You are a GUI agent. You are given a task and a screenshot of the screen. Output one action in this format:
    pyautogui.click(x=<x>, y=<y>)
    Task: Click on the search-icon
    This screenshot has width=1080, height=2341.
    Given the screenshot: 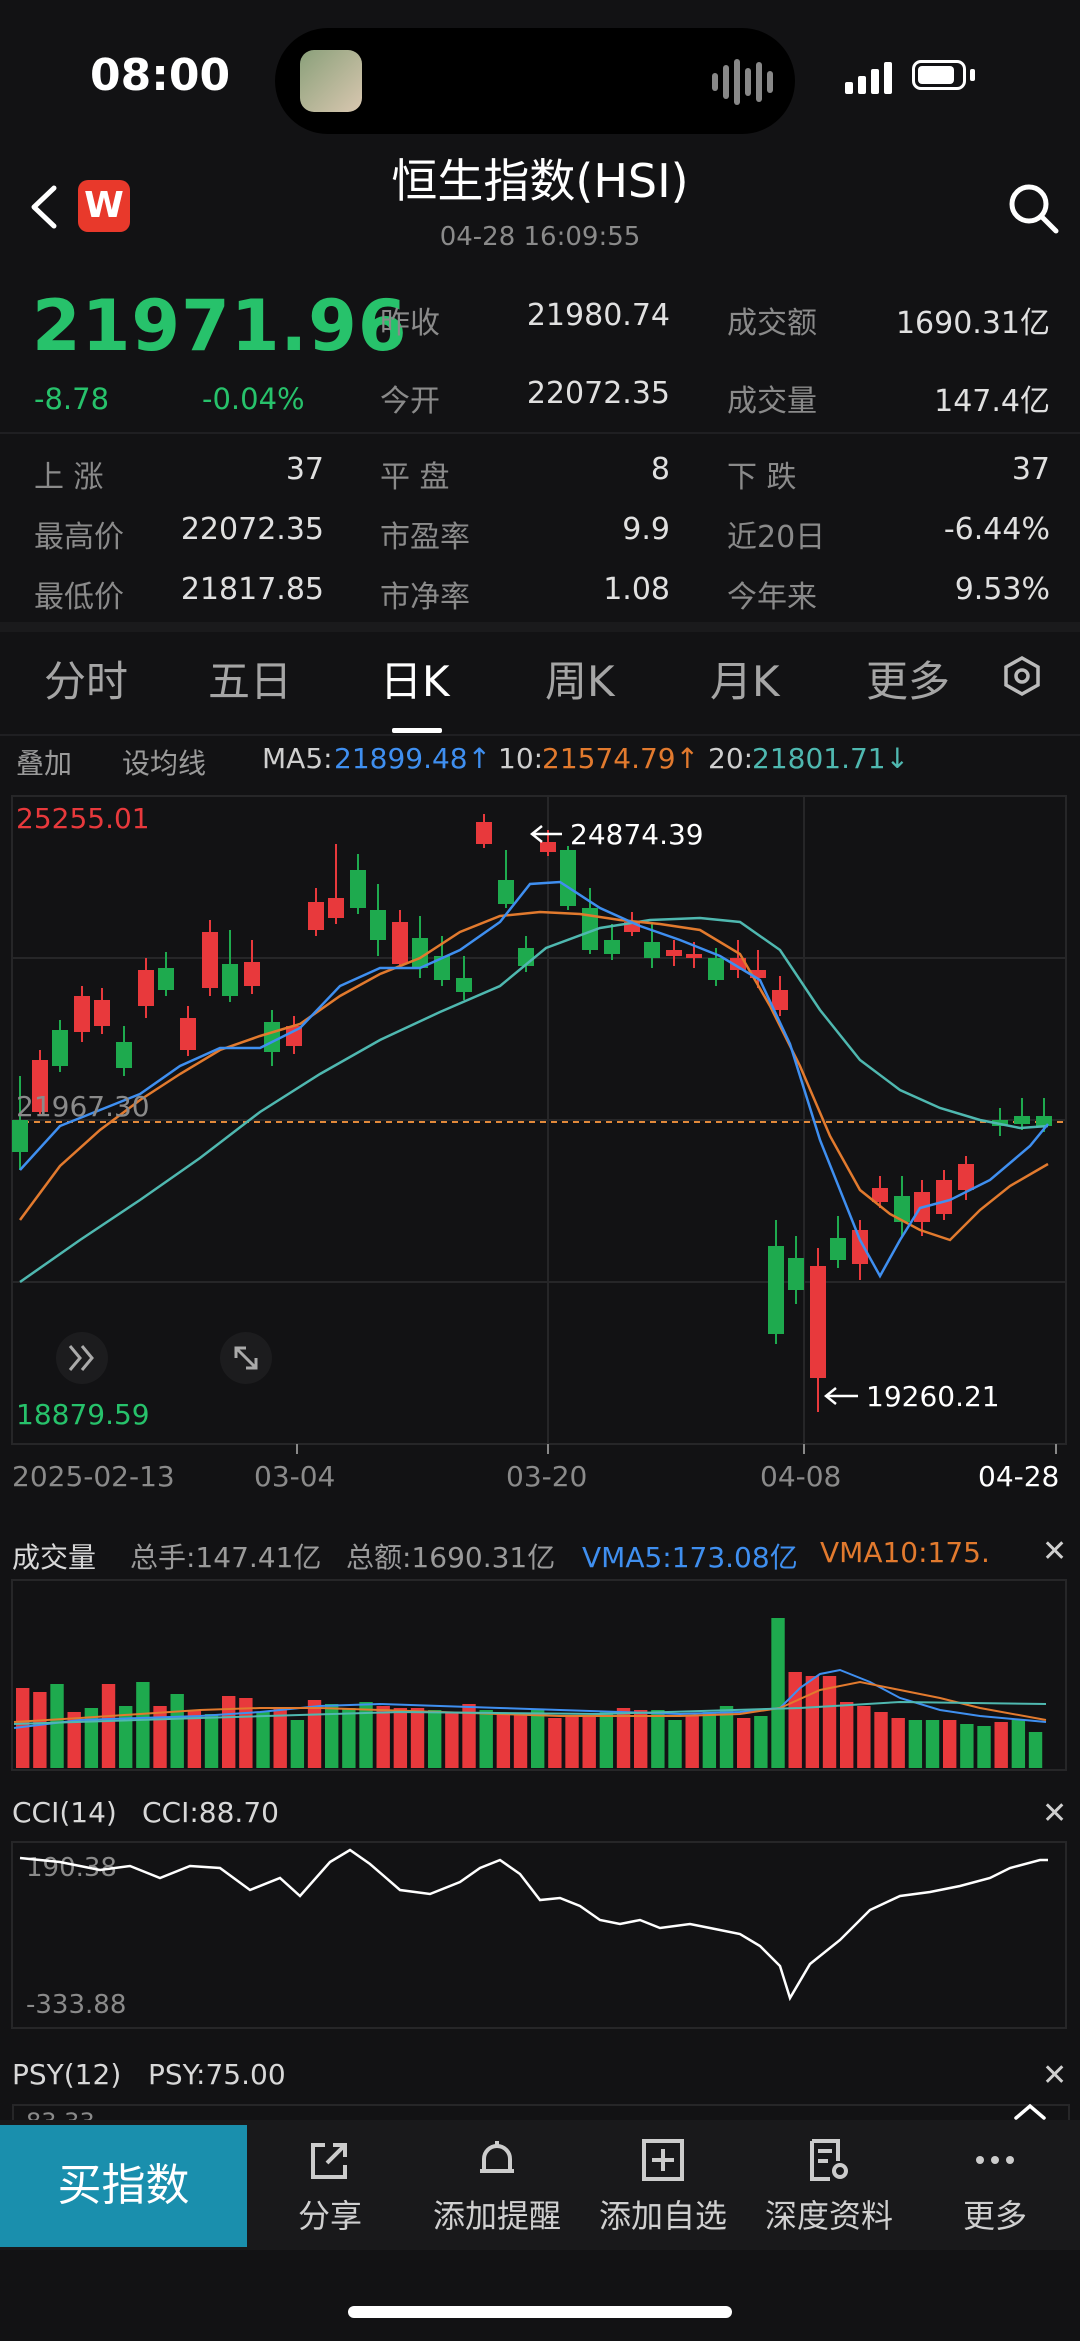 What is the action you would take?
    pyautogui.click(x=1033, y=208)
    